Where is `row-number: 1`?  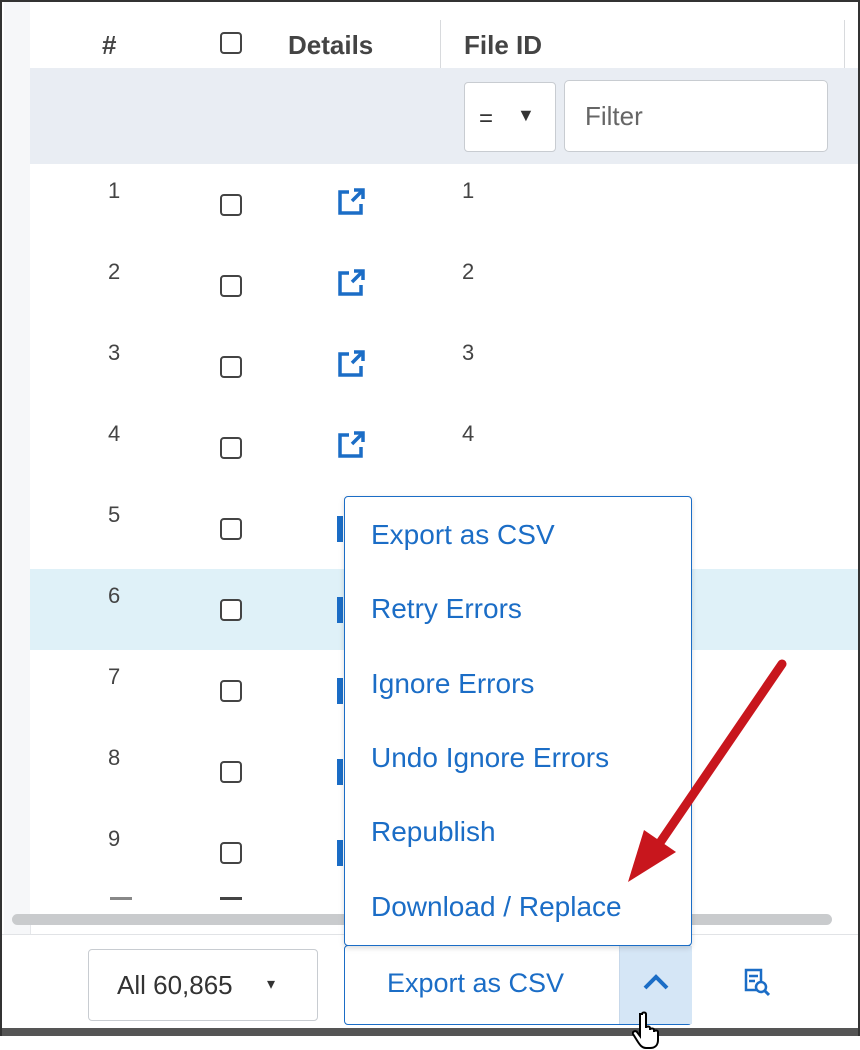 row-number: 1 is located at coordinates (114, 190).